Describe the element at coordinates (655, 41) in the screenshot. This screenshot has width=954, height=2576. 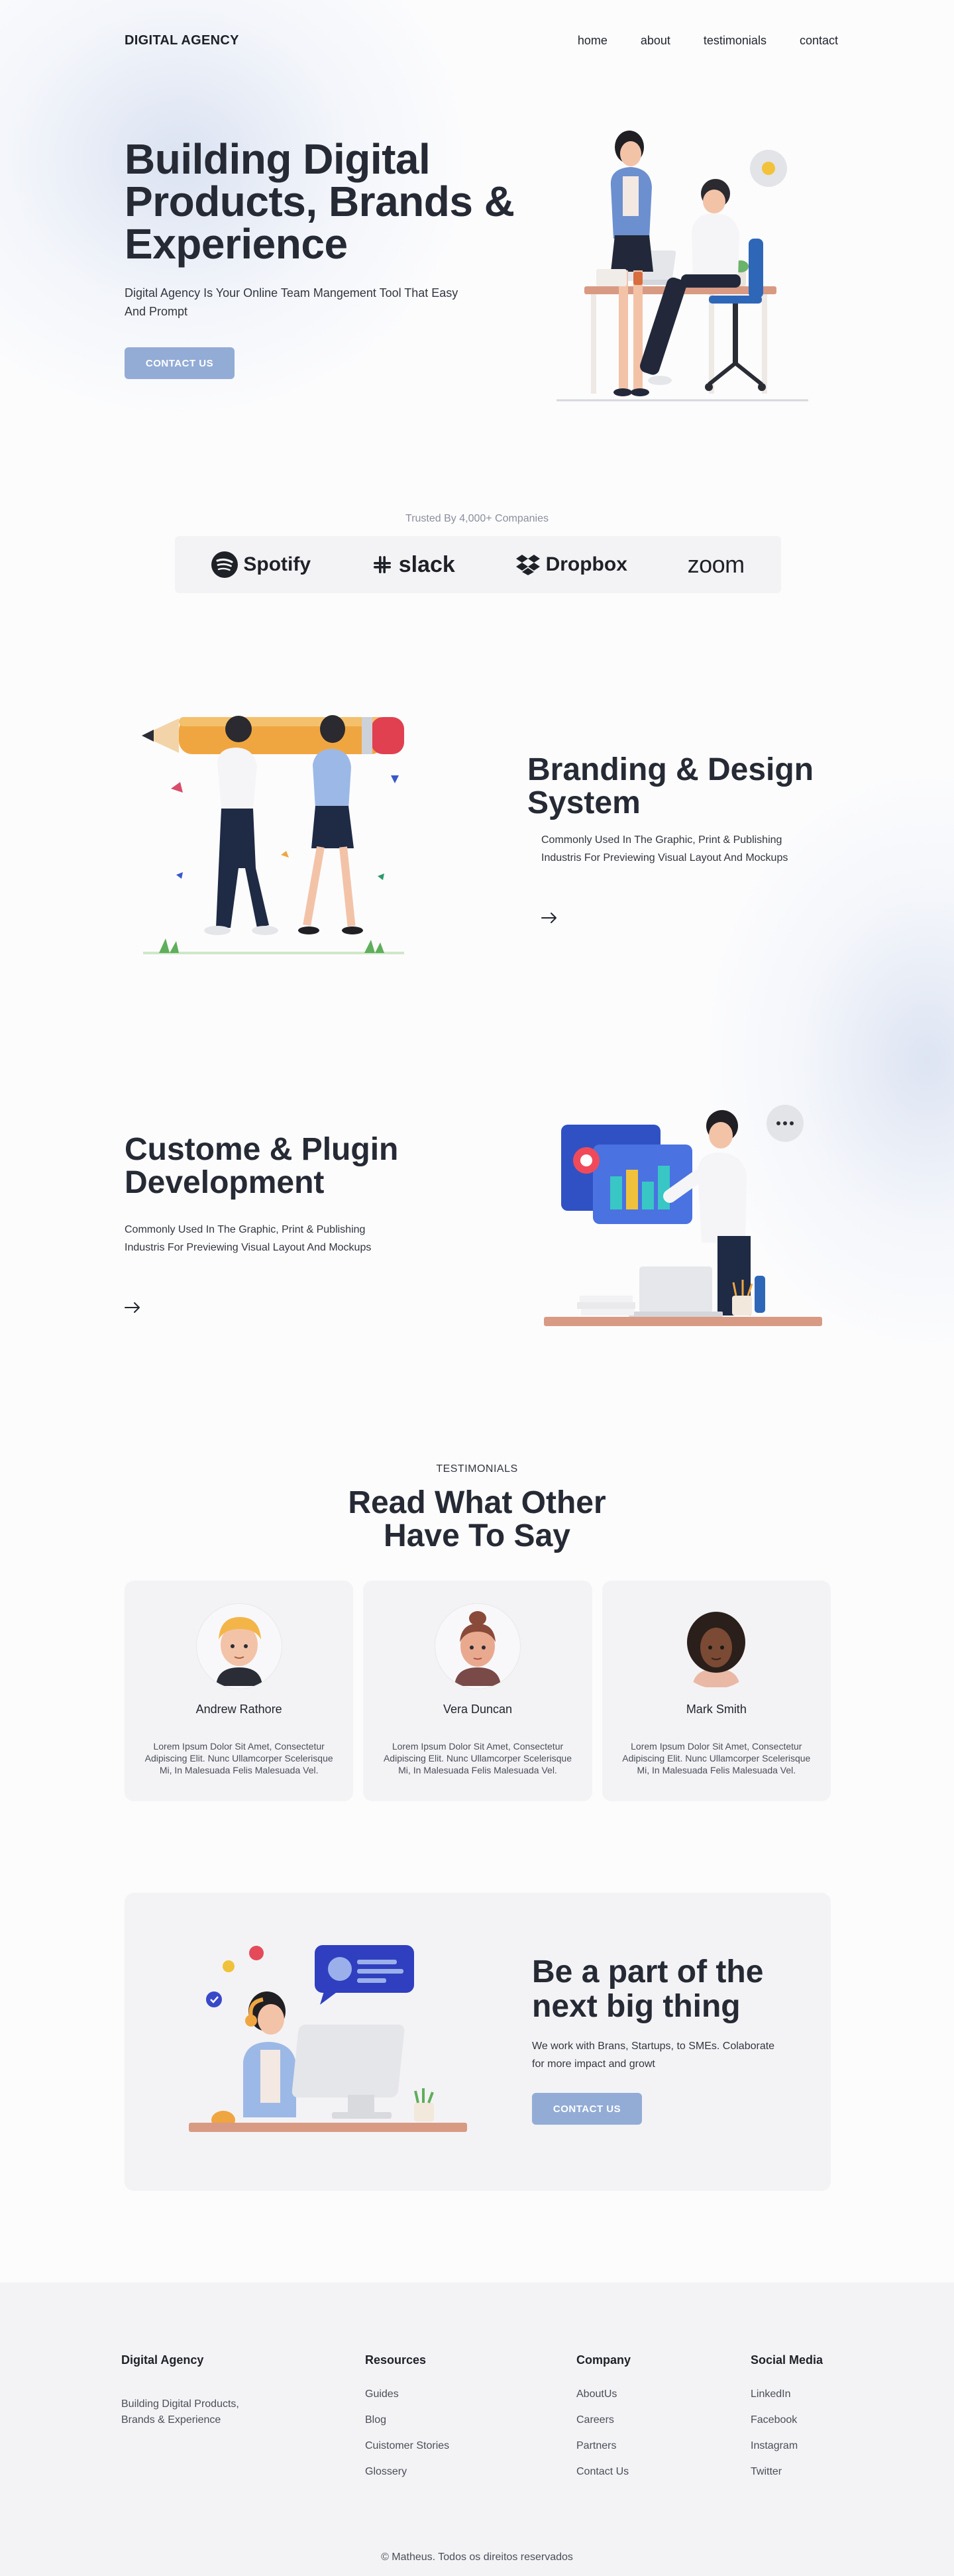
I see `nav-link-about: about` at that location.